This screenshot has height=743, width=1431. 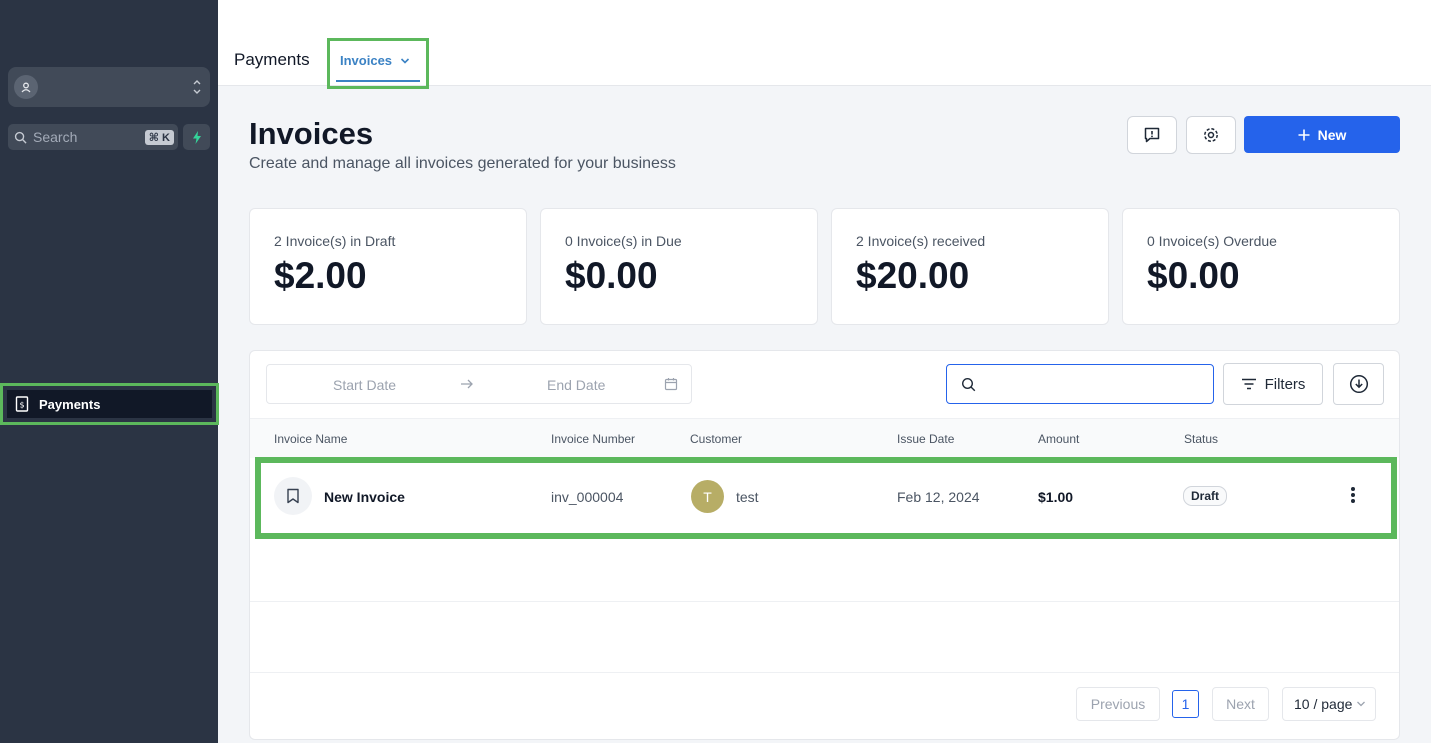 I want to click on search-placeholder: Search, so click(x=55, y=137).